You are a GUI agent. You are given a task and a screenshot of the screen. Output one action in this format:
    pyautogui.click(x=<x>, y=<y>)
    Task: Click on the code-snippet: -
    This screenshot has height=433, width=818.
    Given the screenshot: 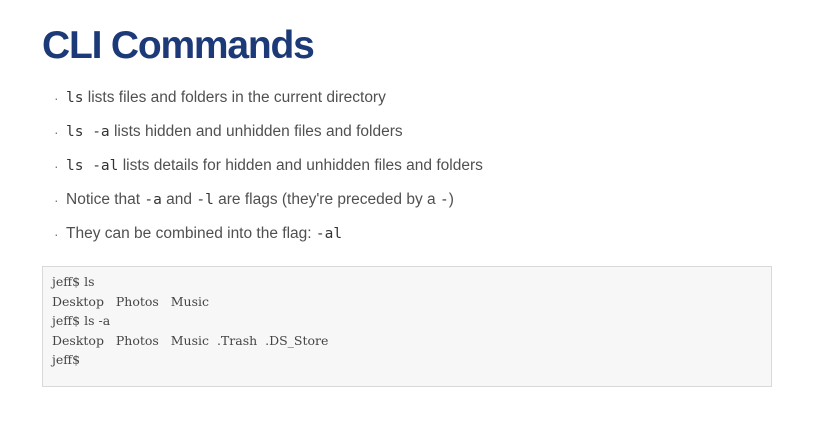 What is the action you would take?
    pyautogui.click(x=444, y=200)
    